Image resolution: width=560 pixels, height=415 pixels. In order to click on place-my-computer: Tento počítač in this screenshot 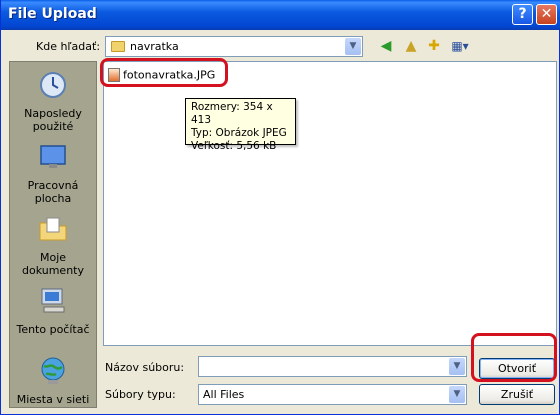, I will do `click(53, 311)`.